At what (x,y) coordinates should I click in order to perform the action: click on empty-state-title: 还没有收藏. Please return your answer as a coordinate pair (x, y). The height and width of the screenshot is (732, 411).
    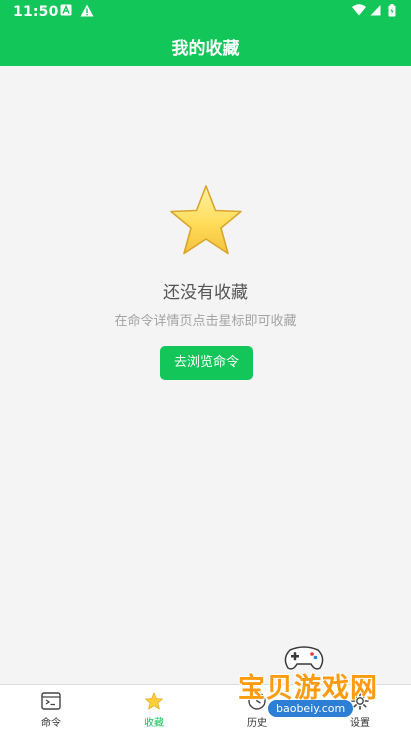
    Looking at the image, I should click on (205, 293).